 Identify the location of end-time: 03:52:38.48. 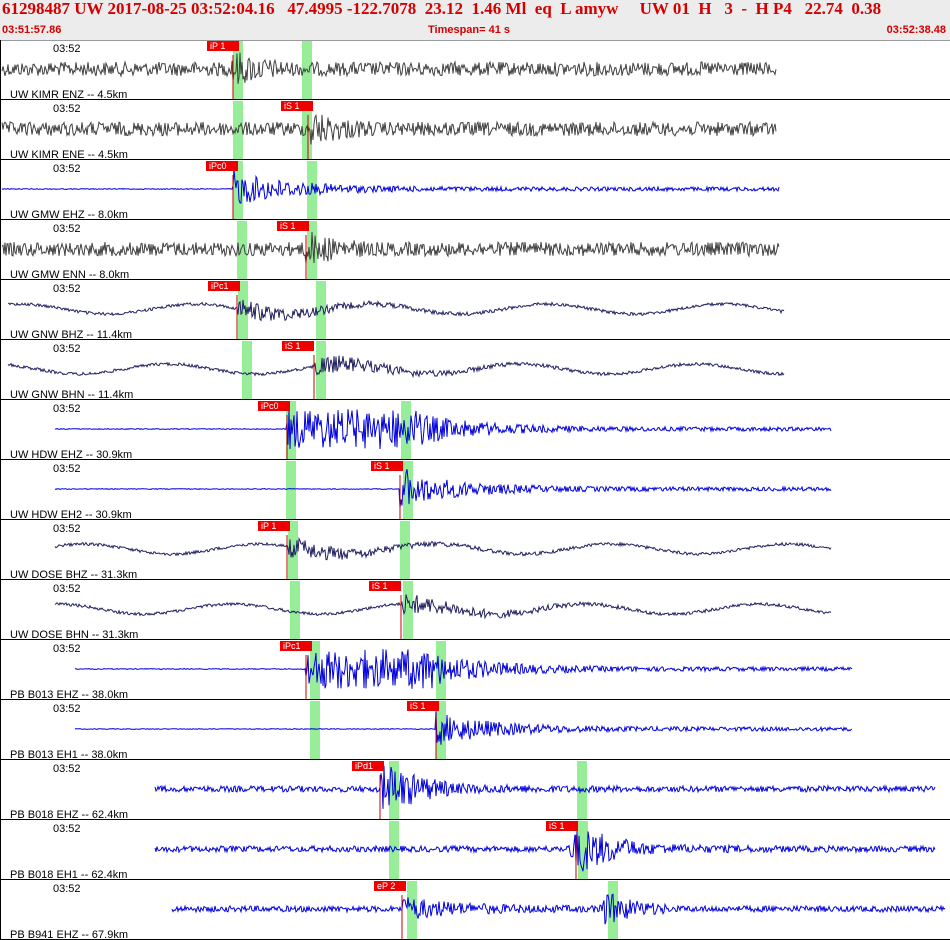
(916, 30).